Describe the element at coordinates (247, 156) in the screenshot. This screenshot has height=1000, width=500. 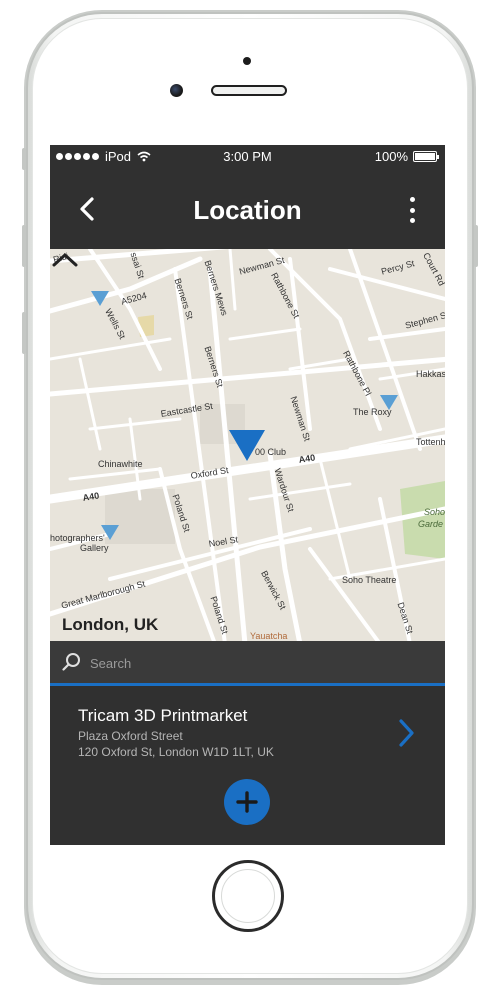
I see `status-bar: iPod 3:00 PM 100%` at that location.